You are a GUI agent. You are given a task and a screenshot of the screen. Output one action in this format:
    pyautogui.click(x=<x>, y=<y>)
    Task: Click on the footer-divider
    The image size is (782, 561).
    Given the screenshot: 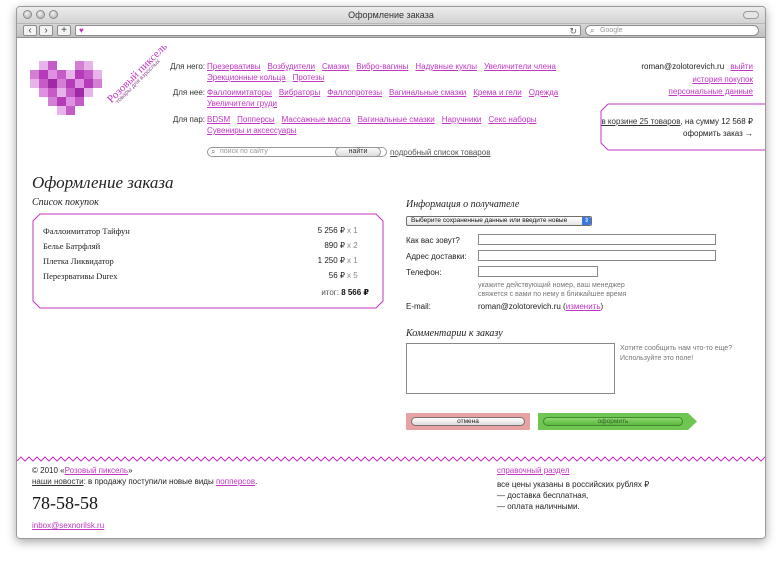 What is the action you would take?
    pyautogui.click(x=391, y=459)
    